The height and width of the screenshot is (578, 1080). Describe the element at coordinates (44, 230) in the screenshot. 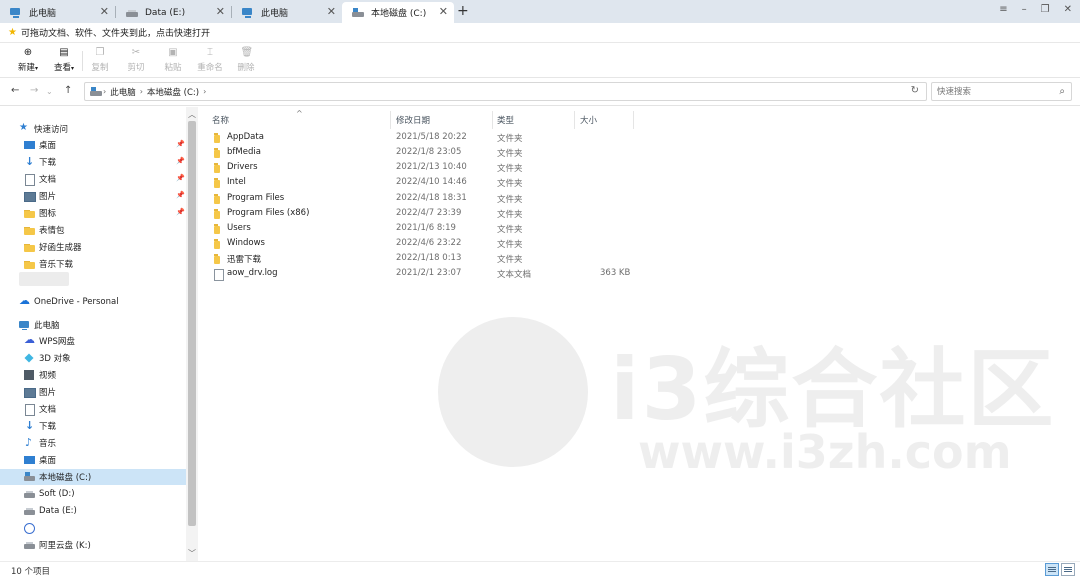

I see `sidebar-item-emoji-folder: 表情包` at that location.